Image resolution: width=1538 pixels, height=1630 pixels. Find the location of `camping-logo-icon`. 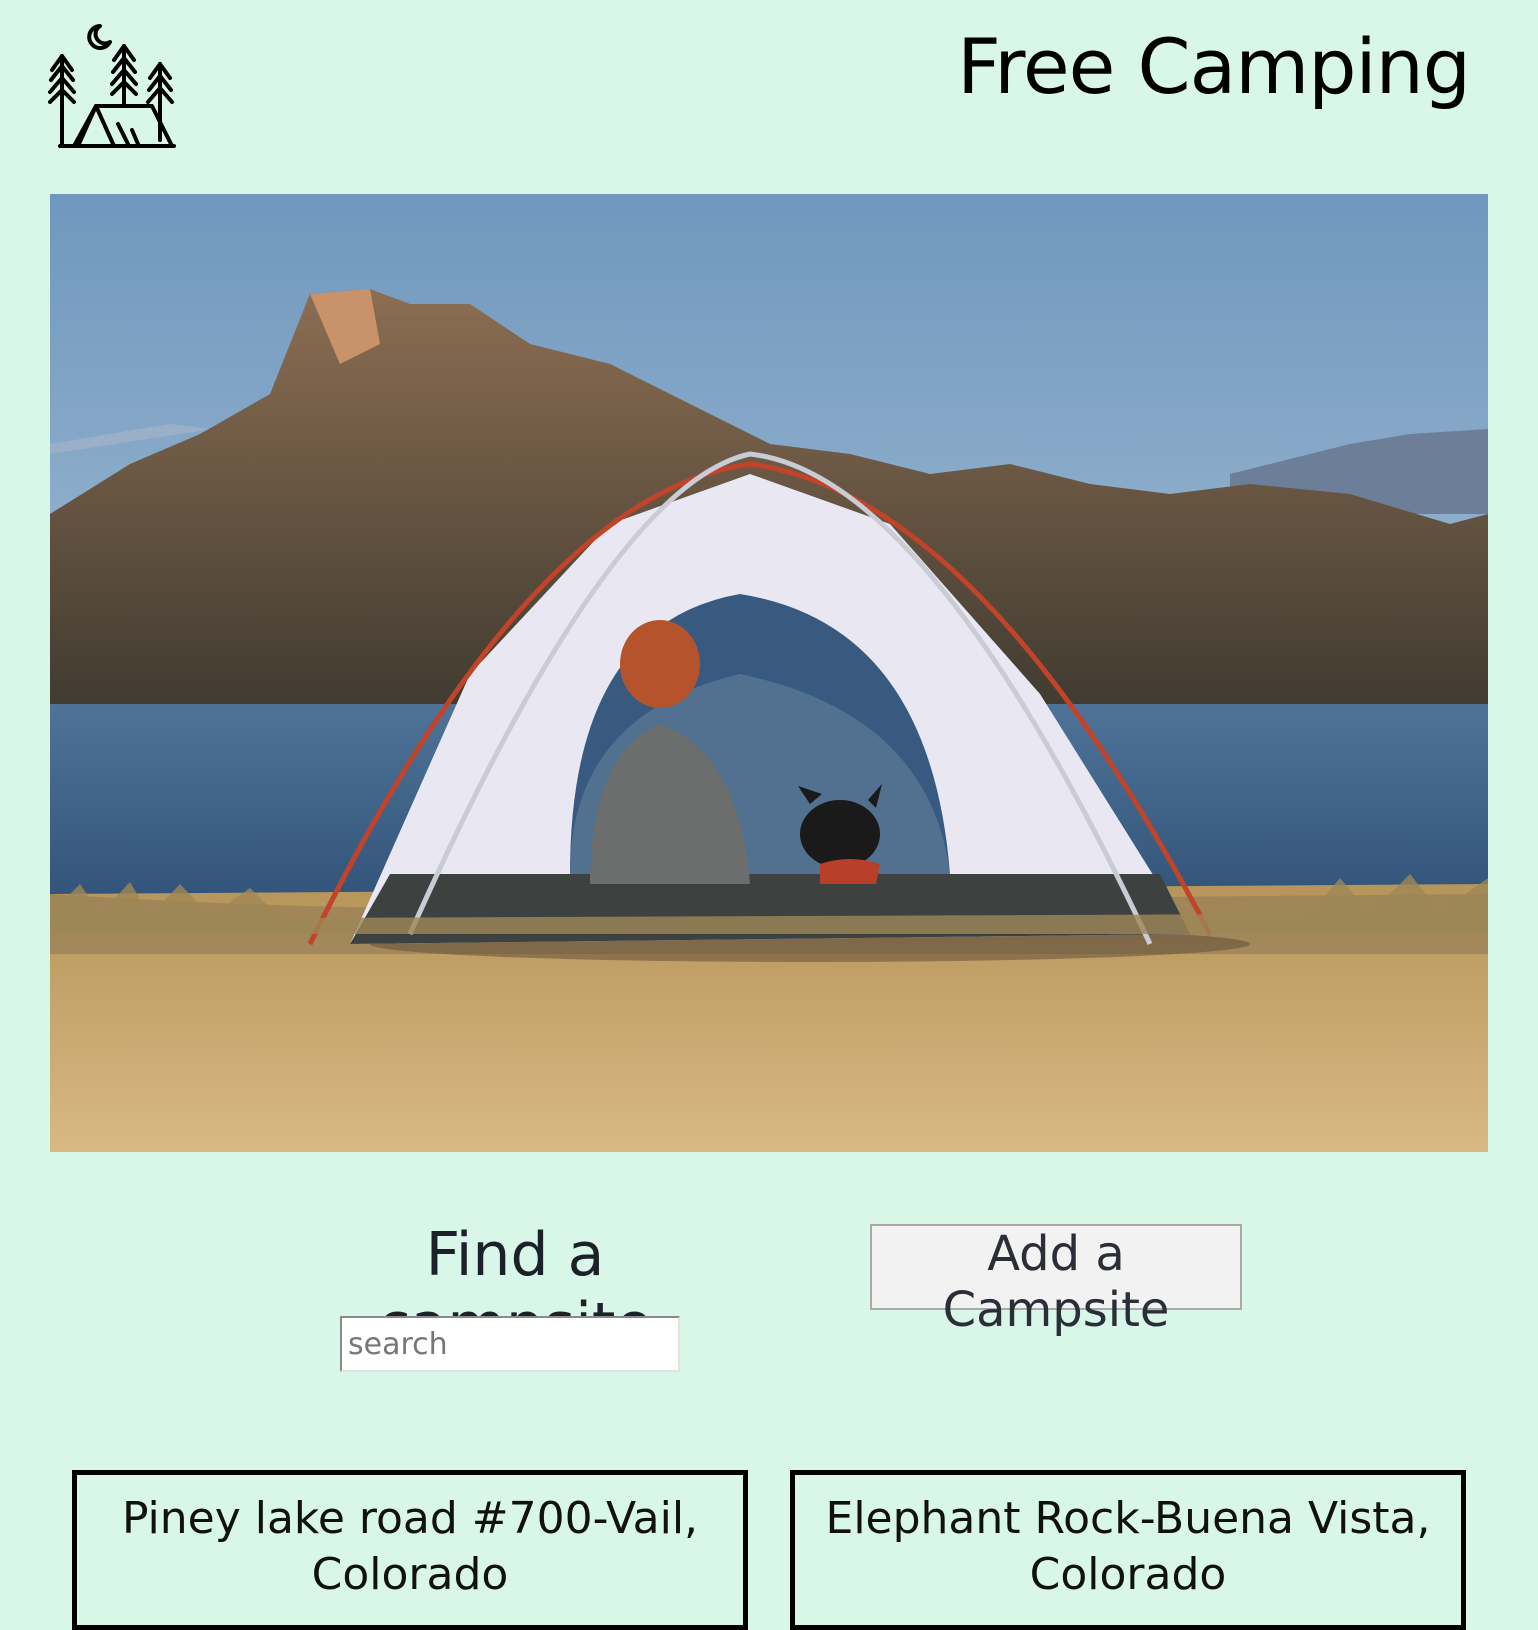

camping-logo-icon is located at coordinates (114, 86).